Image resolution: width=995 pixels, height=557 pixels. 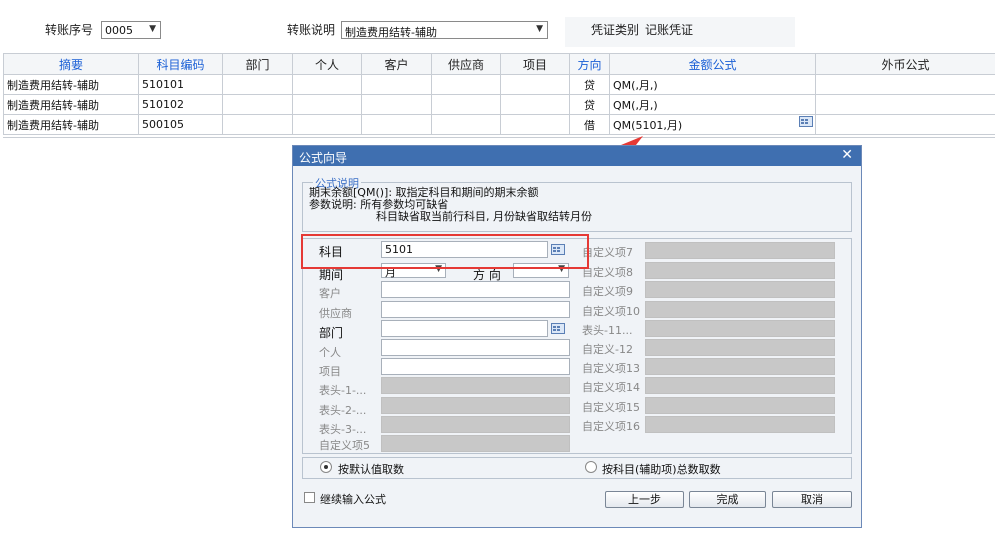 I want to click on dept-label: 部门, so click(x=331, y=333).